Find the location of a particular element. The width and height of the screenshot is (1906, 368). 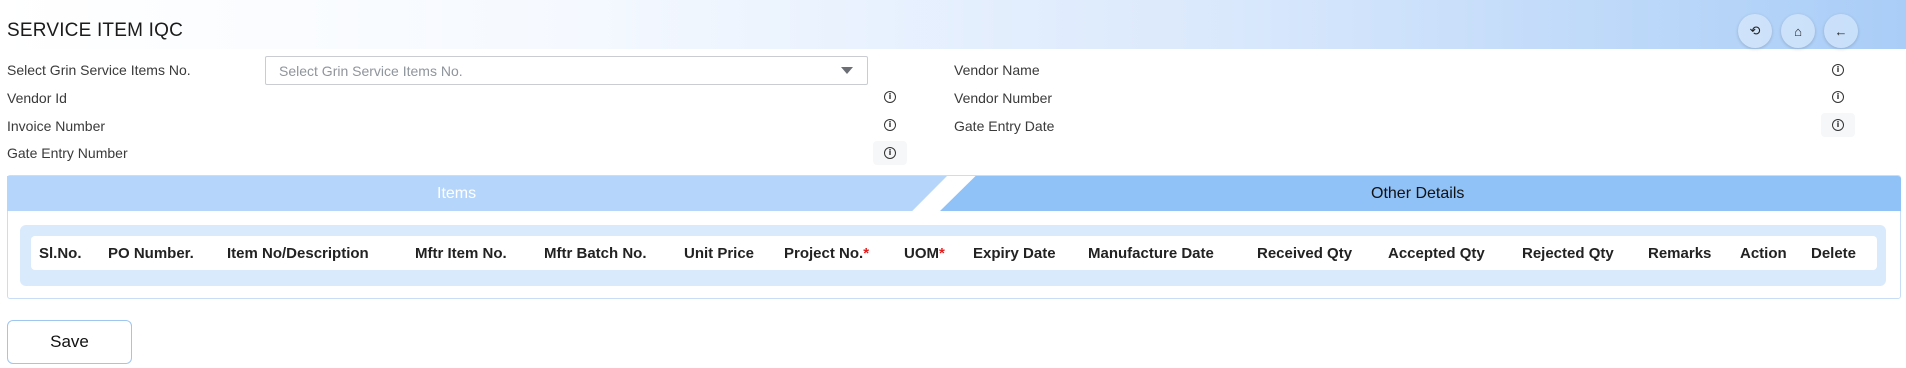

grin-select-placeholder: Select Grin Service Items No. is located at coordinates (371, 71).